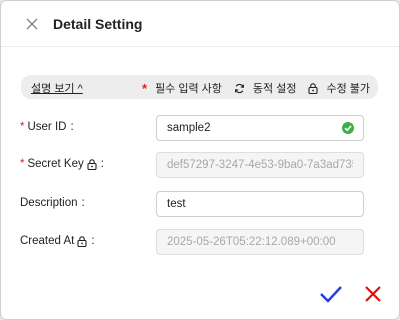  Describe the element at coordinates (32, 24) in the screenshot. I see `close-icon` at that location.